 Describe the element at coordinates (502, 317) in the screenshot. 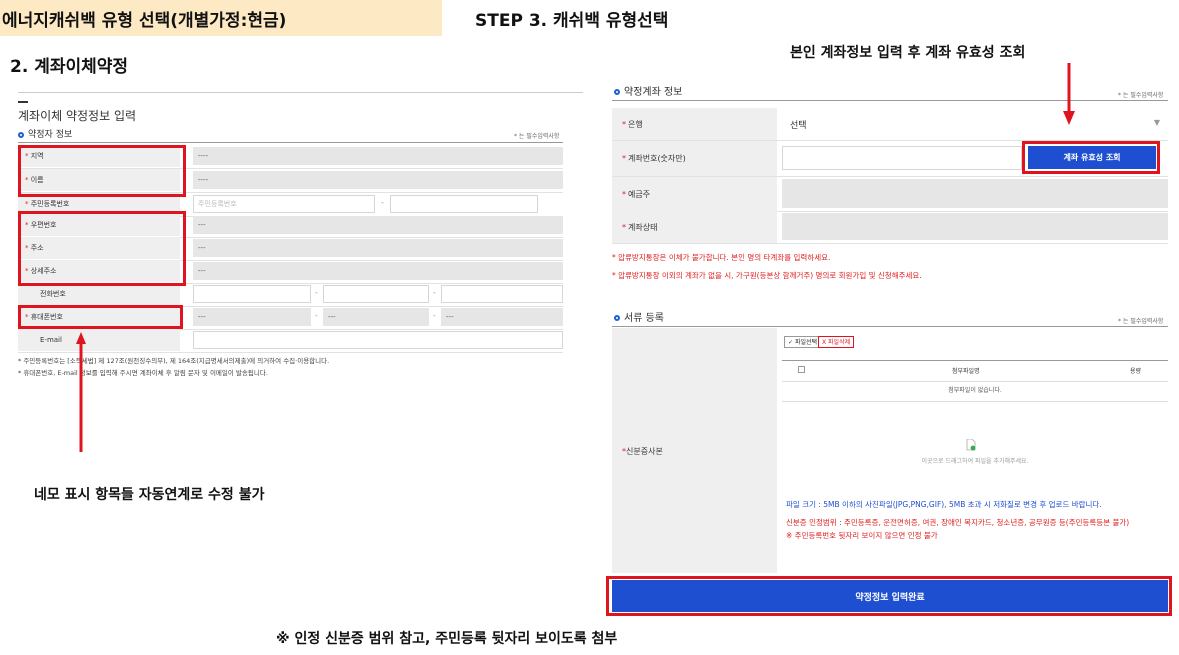

I see `mobile-field-3: ---` at that location.